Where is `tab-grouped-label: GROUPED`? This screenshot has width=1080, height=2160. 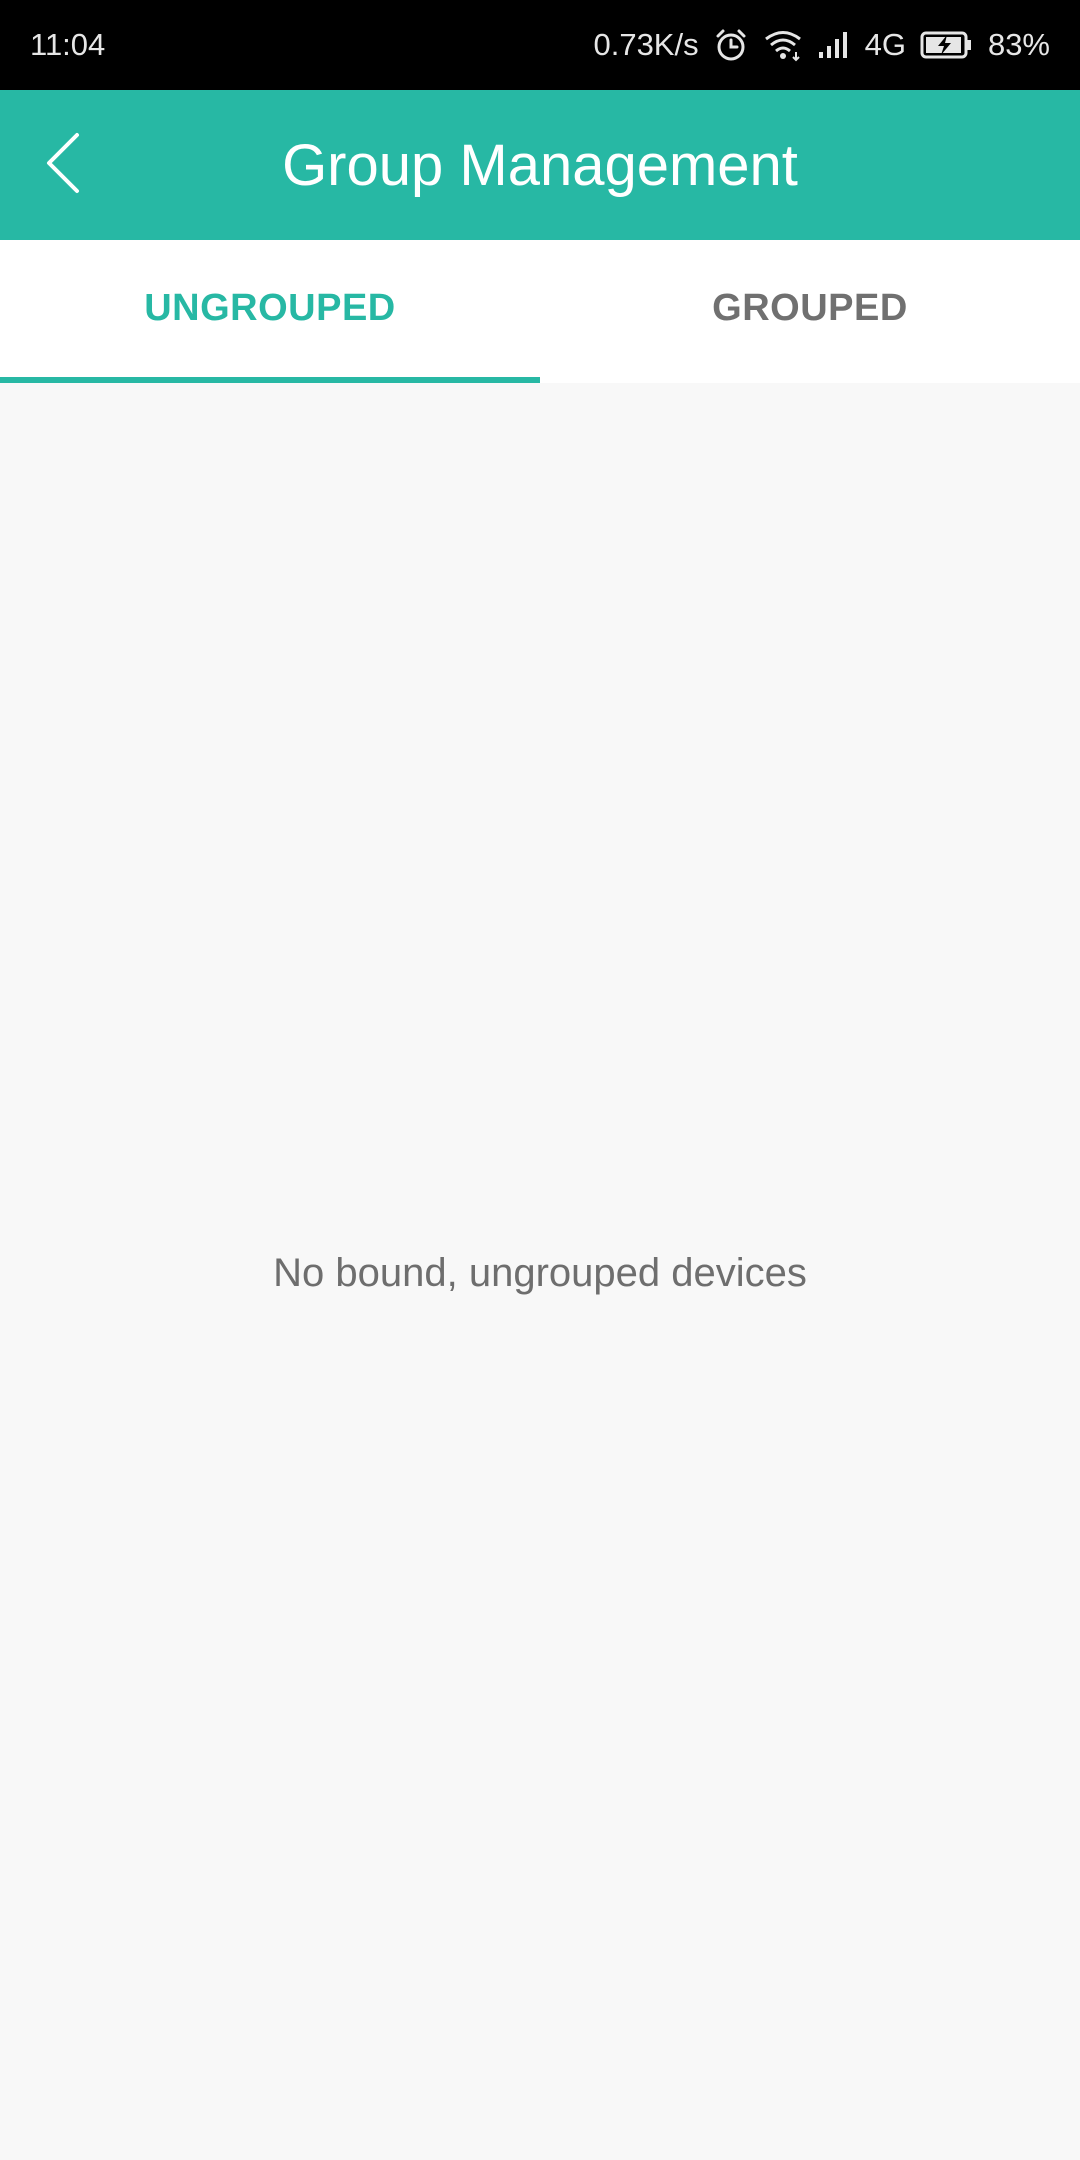
tab-grouped-label: GROUPED is located at coordinates (810, 308).